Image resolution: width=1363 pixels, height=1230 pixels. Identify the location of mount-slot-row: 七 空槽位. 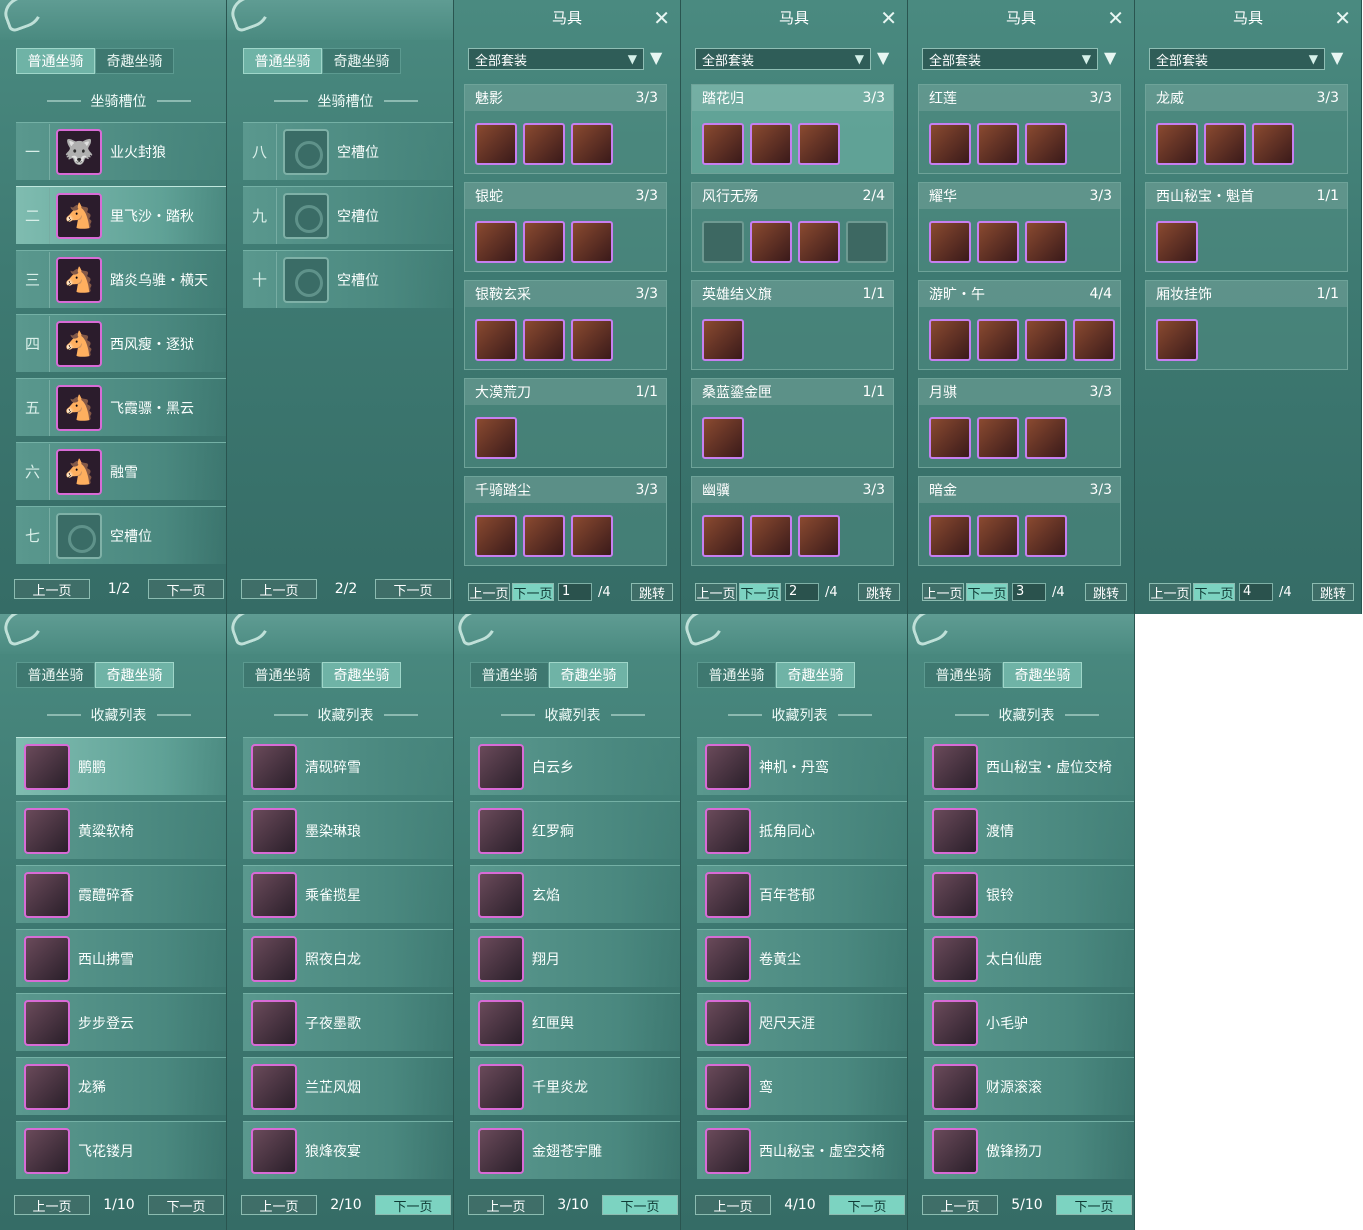
(121, 535).